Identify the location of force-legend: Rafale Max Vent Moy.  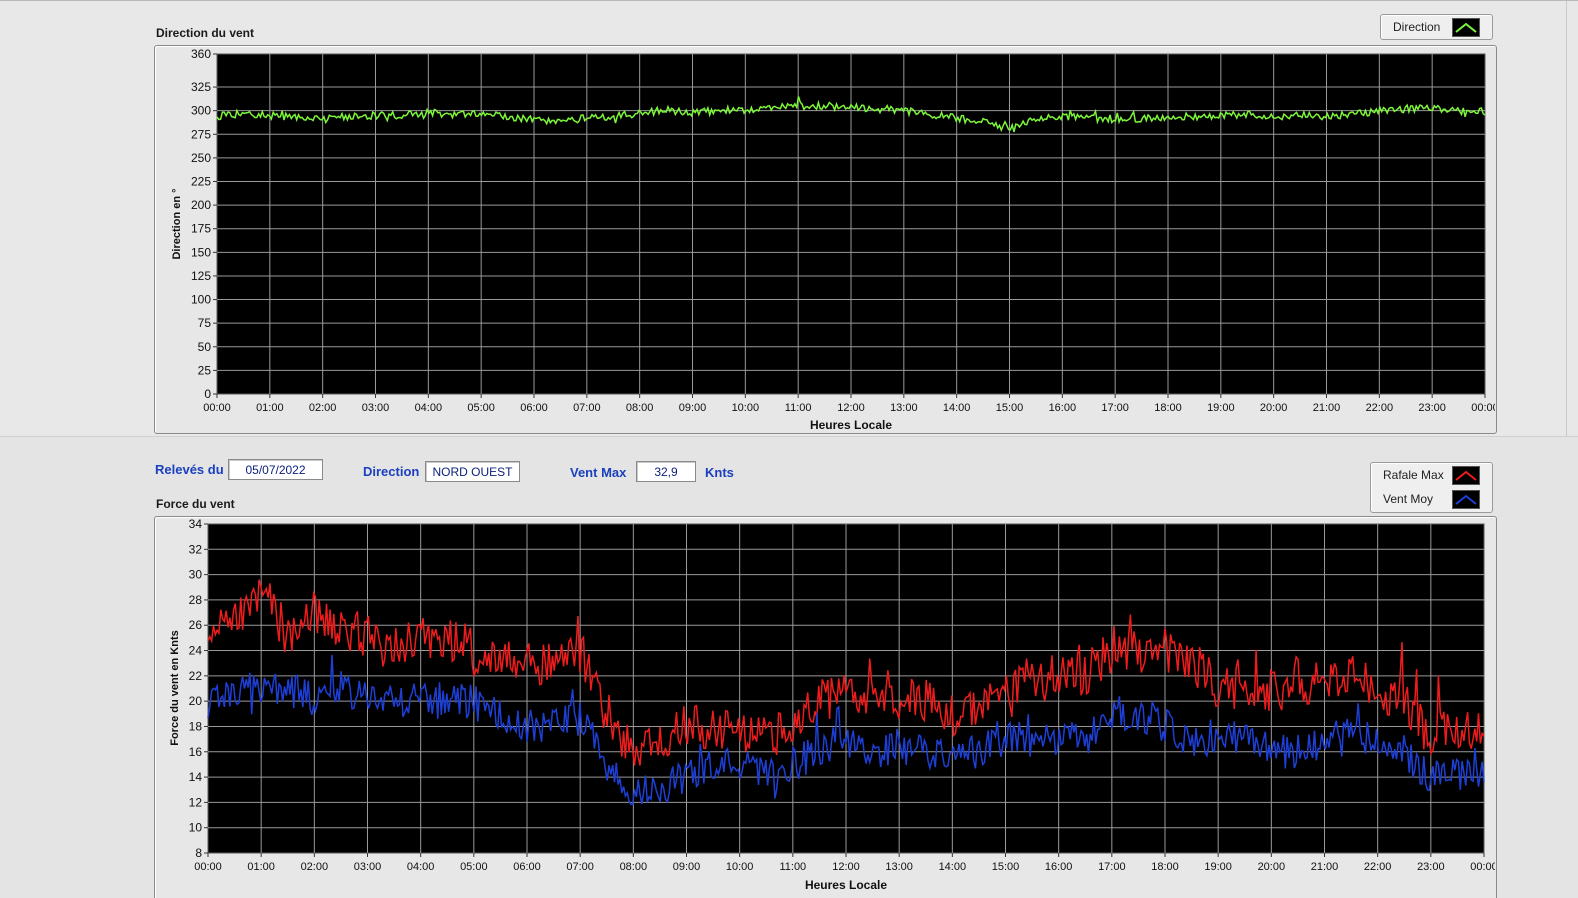
(1431, 487).